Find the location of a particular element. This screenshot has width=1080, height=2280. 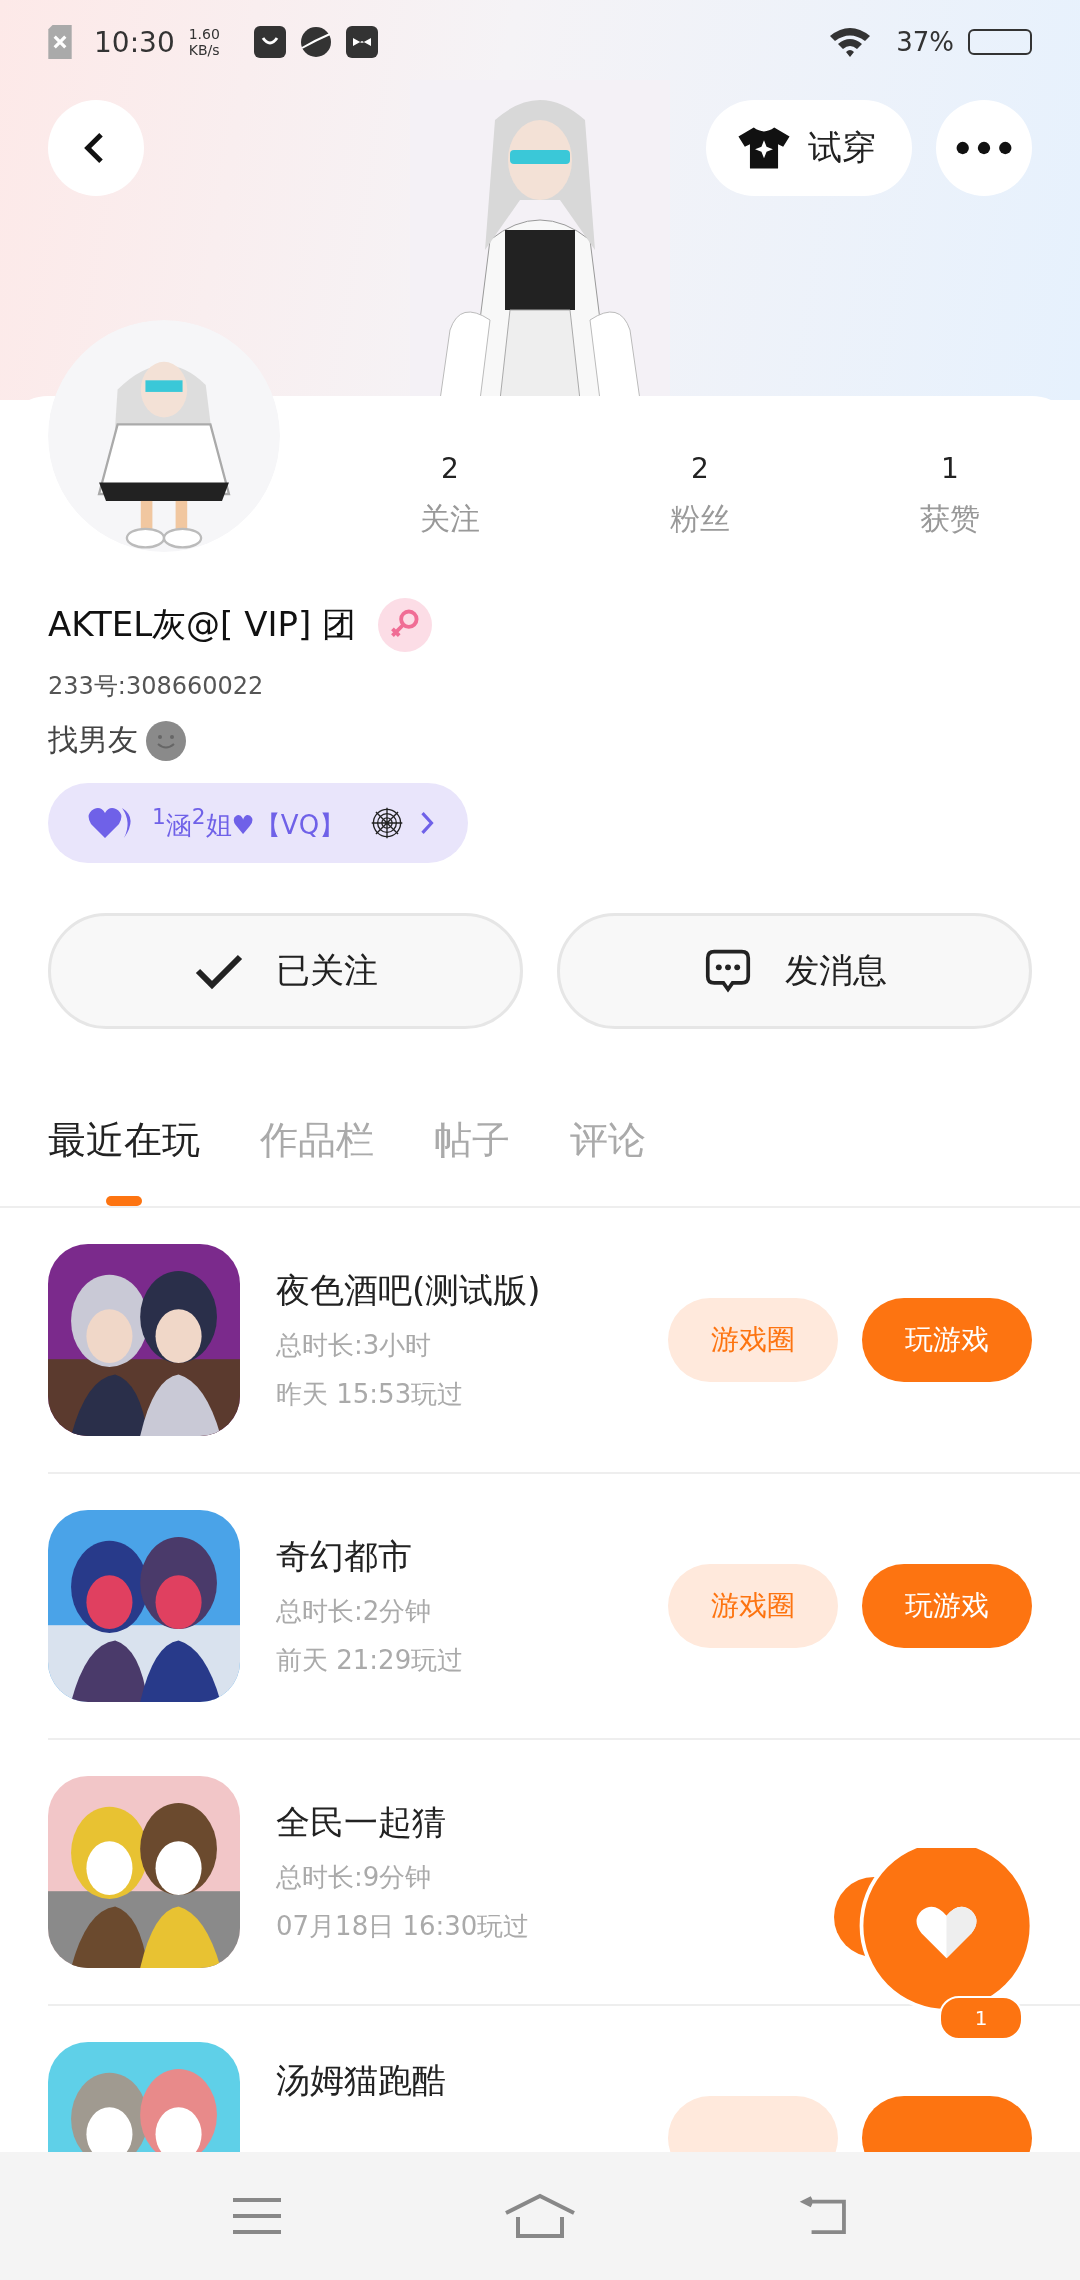

smiley-icon is located at coordinates (166, 740).